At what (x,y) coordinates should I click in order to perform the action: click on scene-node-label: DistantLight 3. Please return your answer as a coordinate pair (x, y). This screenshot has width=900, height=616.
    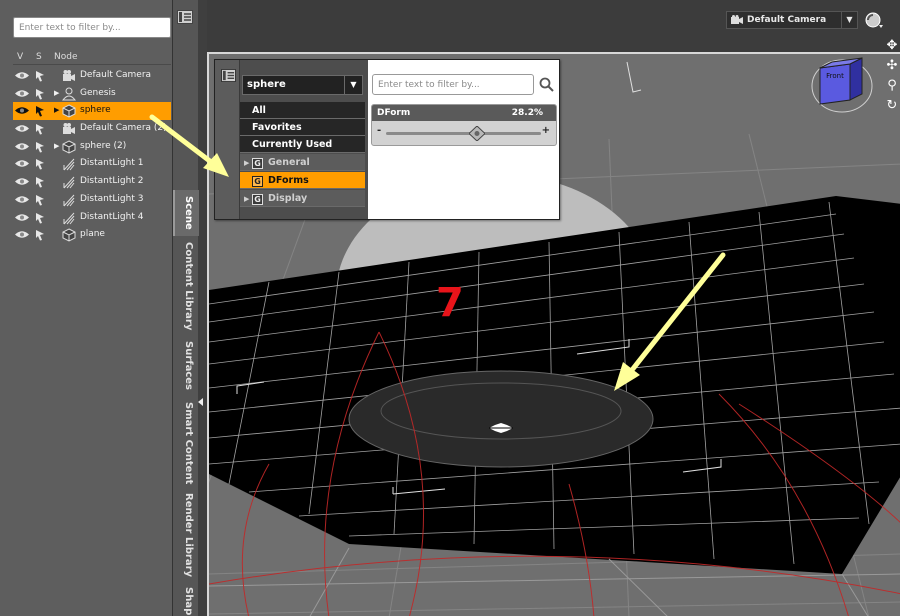
    Looking at the image, I should click on (112, 198).